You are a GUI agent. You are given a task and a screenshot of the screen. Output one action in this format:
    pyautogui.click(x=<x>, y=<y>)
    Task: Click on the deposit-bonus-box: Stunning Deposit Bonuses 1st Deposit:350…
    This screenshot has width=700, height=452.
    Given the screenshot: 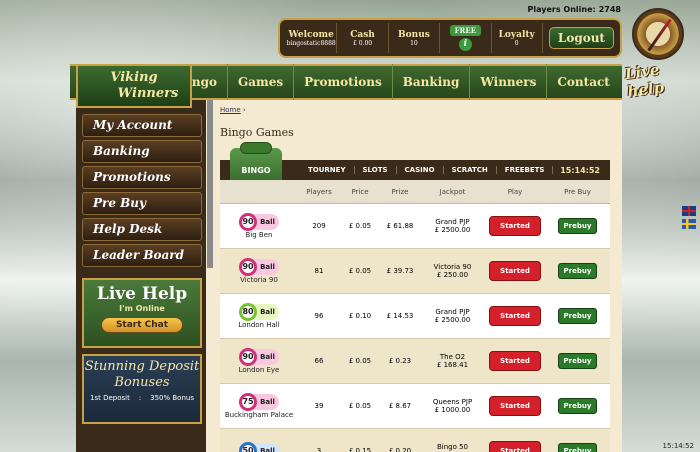 What is the action you would take?
    pyautogui.click(x=142, y=389)
    